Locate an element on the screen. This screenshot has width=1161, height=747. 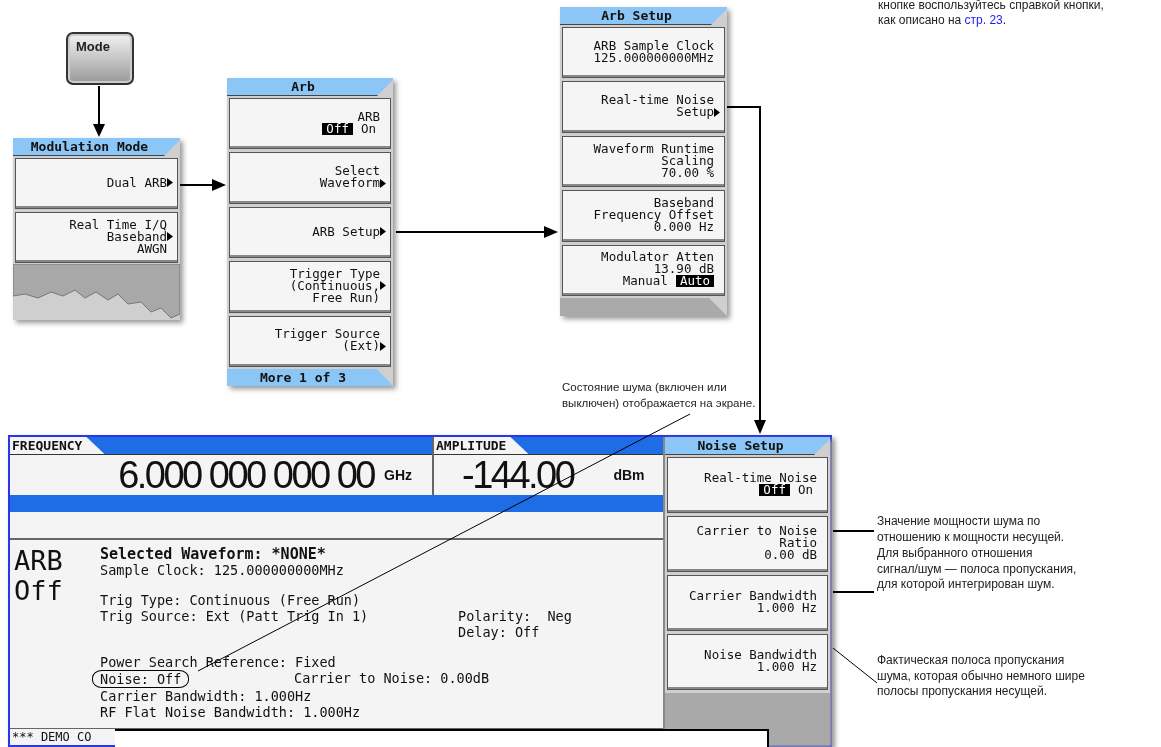
softkey: Real-time Noise Setup is located at coordinates (643, 107).